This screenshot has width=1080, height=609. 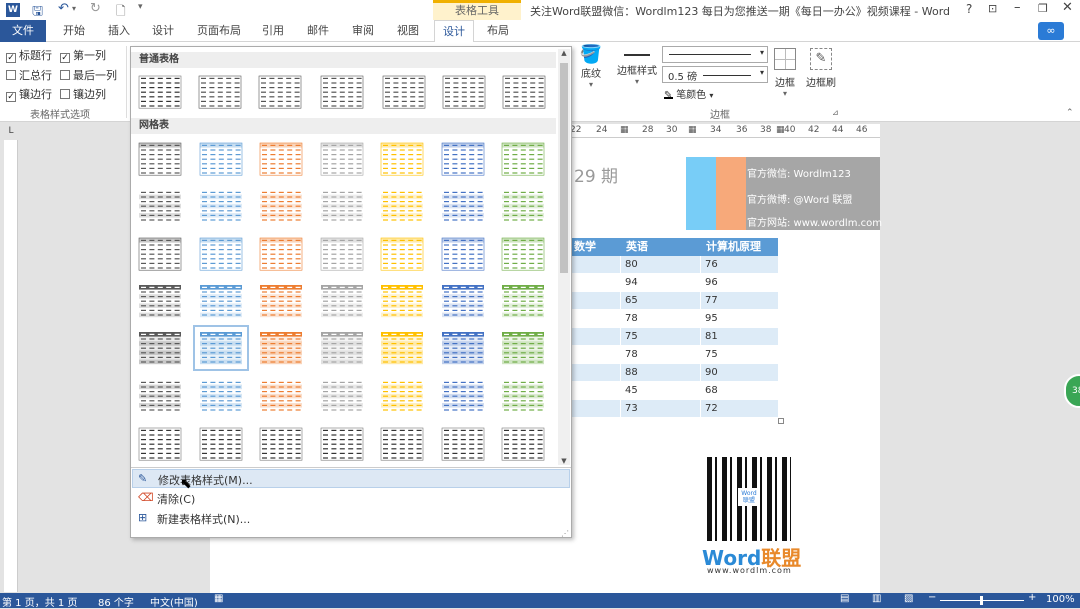 I want to click on line-style-dropdown: ▾, so click(x=715, y=54).